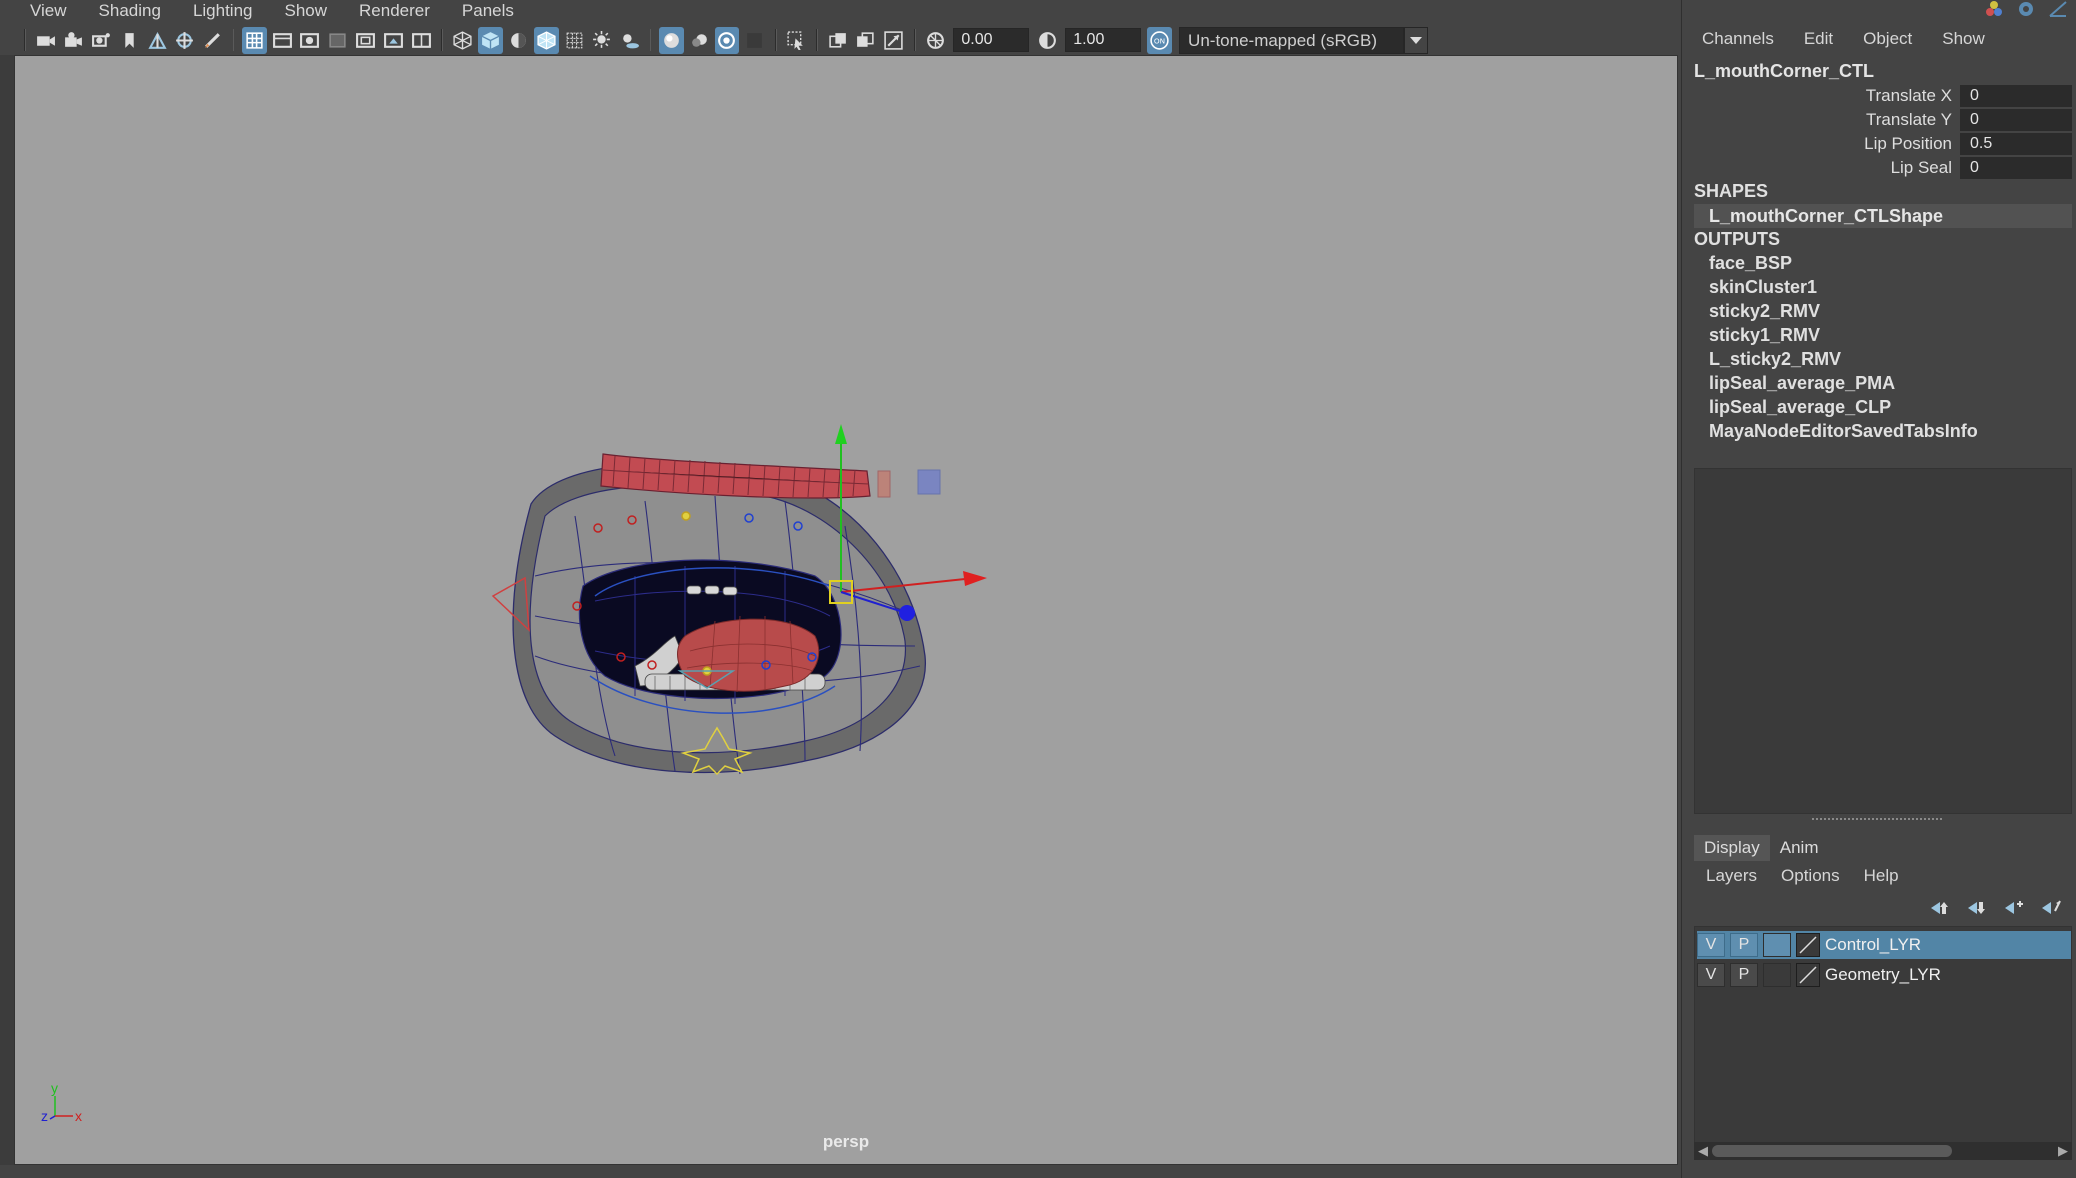  Describe the element at coordinates (1994, 9) in the screenshot. I see `attribute-editor-icon` at that location.